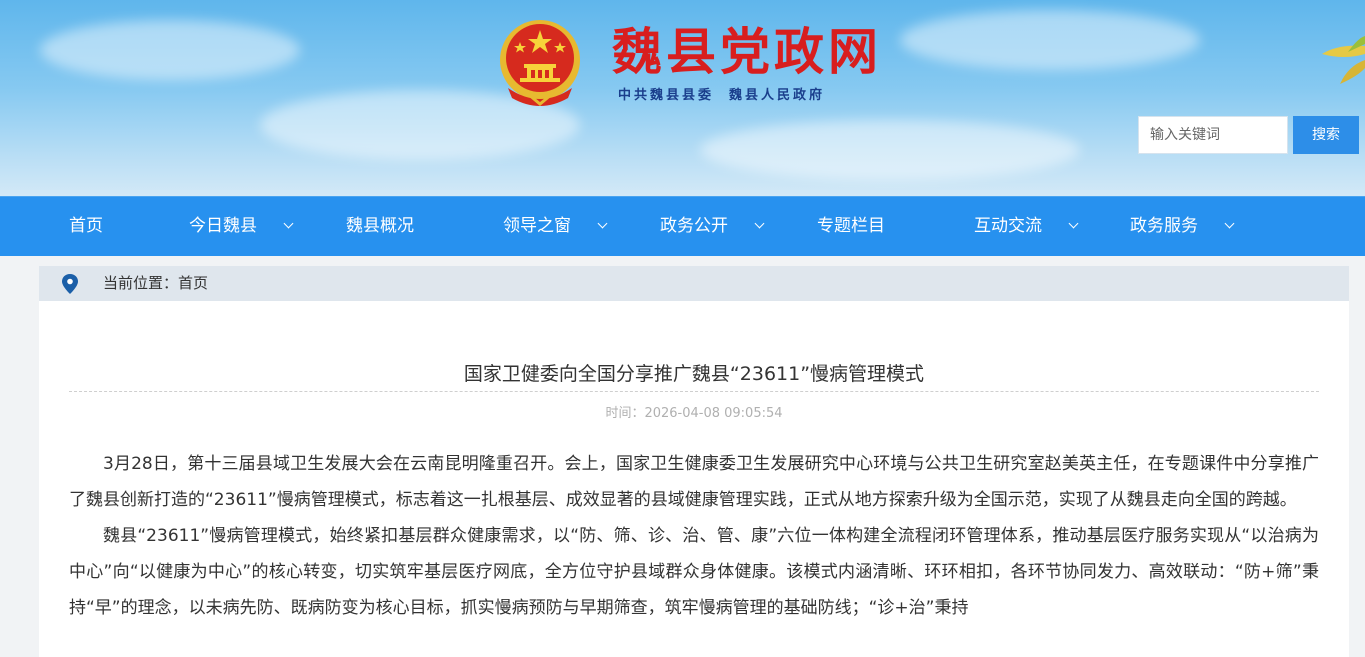  What do you see at coordinates (1213, 135) in the screenshot?
I see `search-input` at bounding box center [1213, 135].